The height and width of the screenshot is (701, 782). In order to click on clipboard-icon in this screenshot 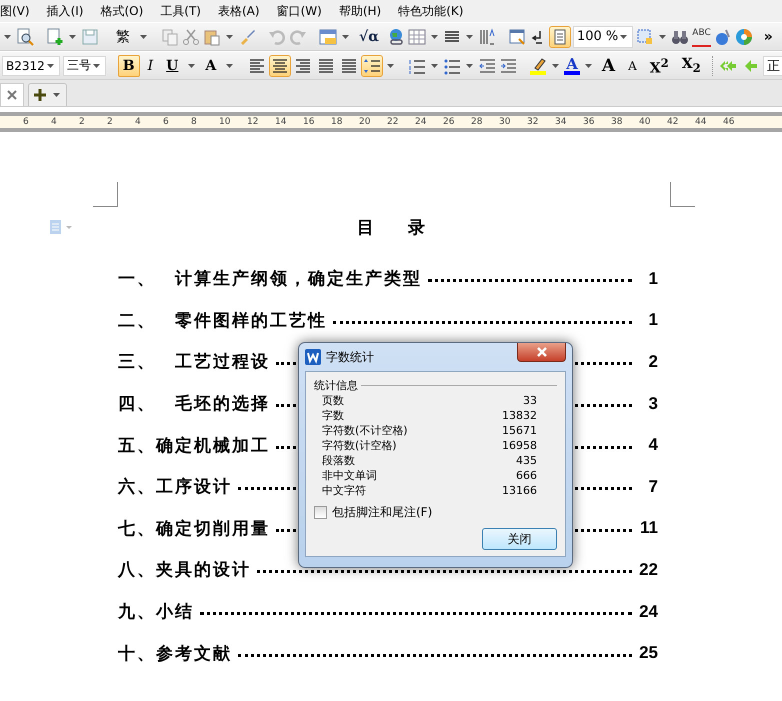, I will do `click(212, 37)`.